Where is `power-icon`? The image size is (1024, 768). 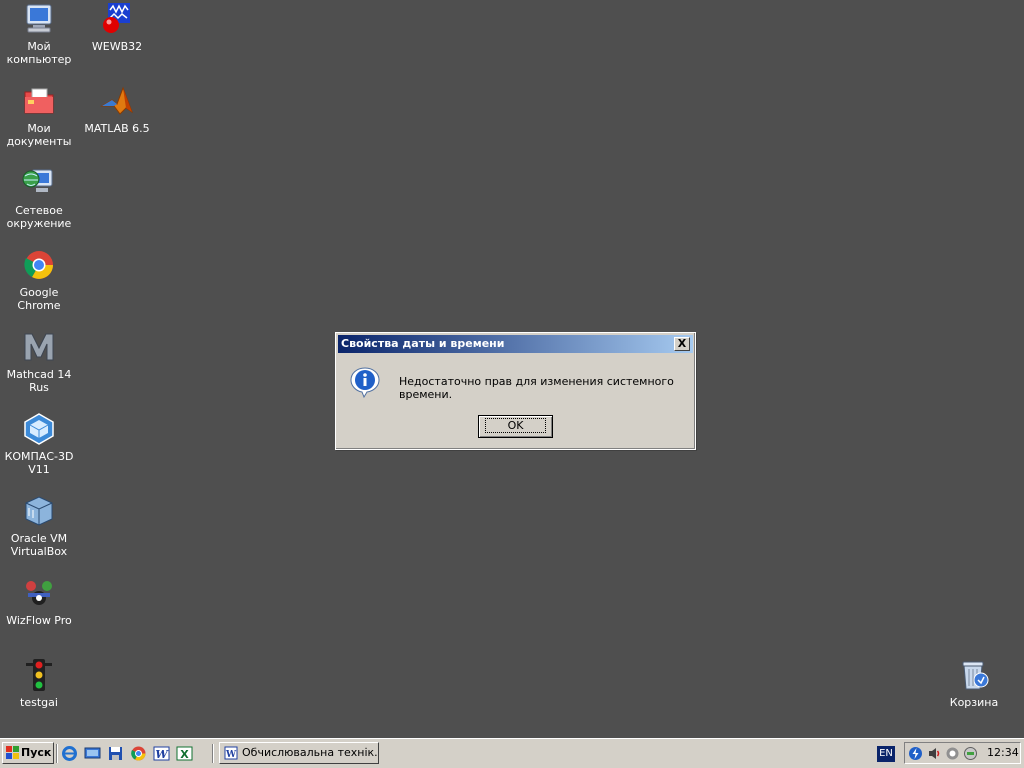 power-icon is located at coordinates (915, 753).